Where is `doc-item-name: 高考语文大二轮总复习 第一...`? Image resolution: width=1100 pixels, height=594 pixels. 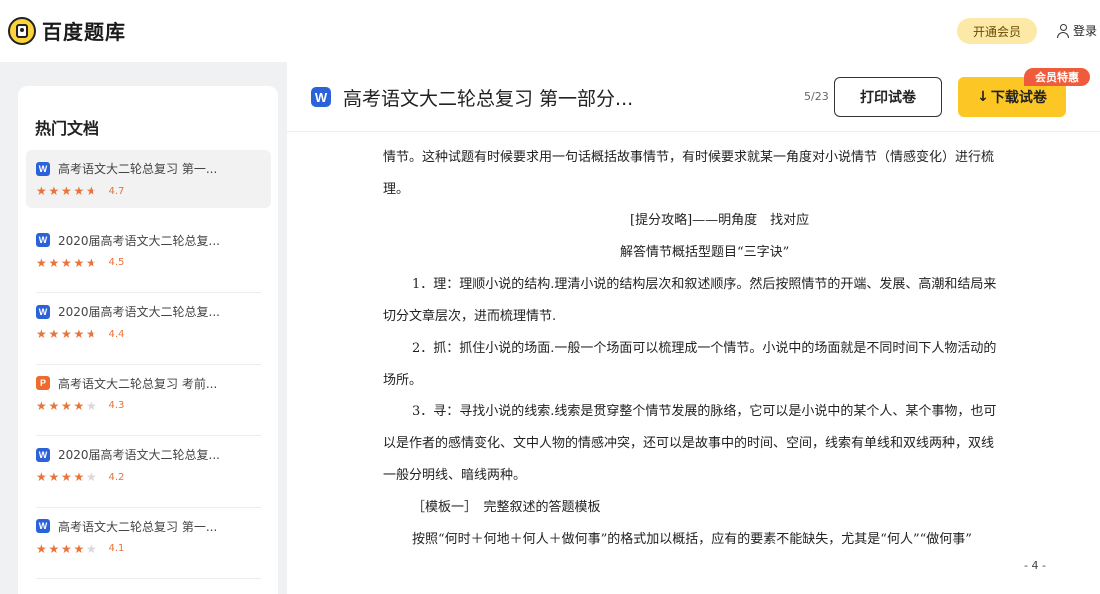 doc-item-name: 高考语文大二轮总复习 第一... is located at coordinates (138, 526).